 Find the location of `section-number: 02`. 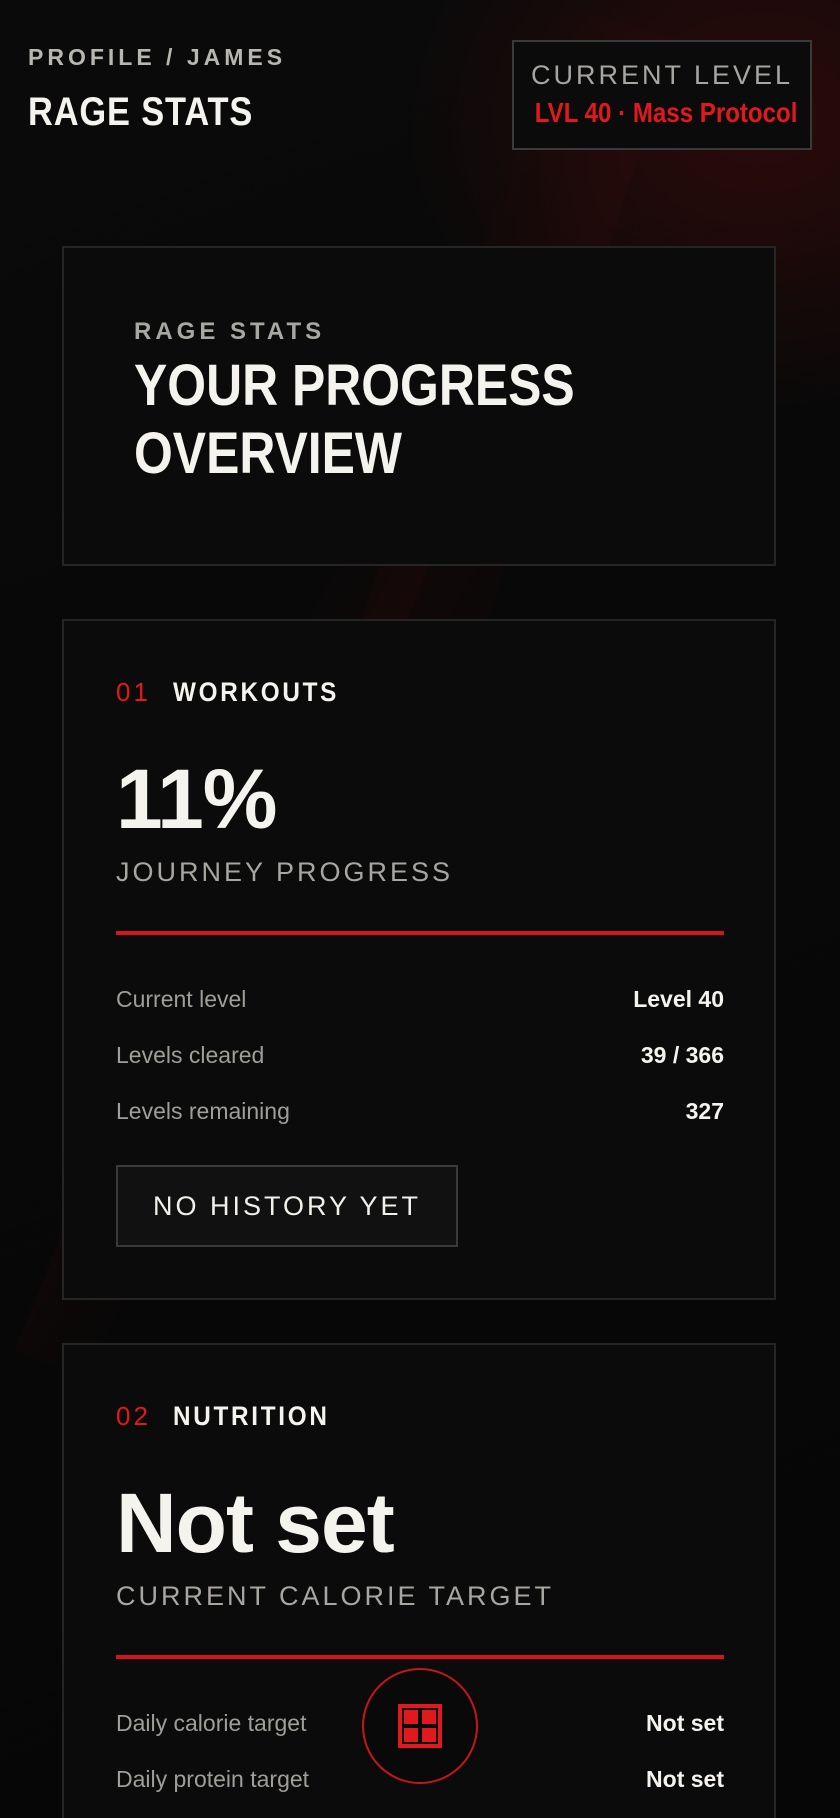

section-number: 02 is located at coordinates (133, 1416).